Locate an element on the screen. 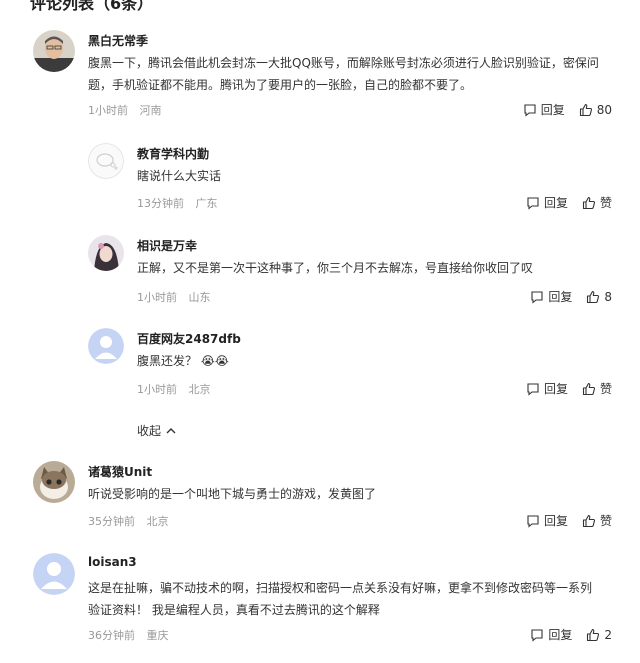  comment-time: 36分钟前 is located at coordinates (111, 635).